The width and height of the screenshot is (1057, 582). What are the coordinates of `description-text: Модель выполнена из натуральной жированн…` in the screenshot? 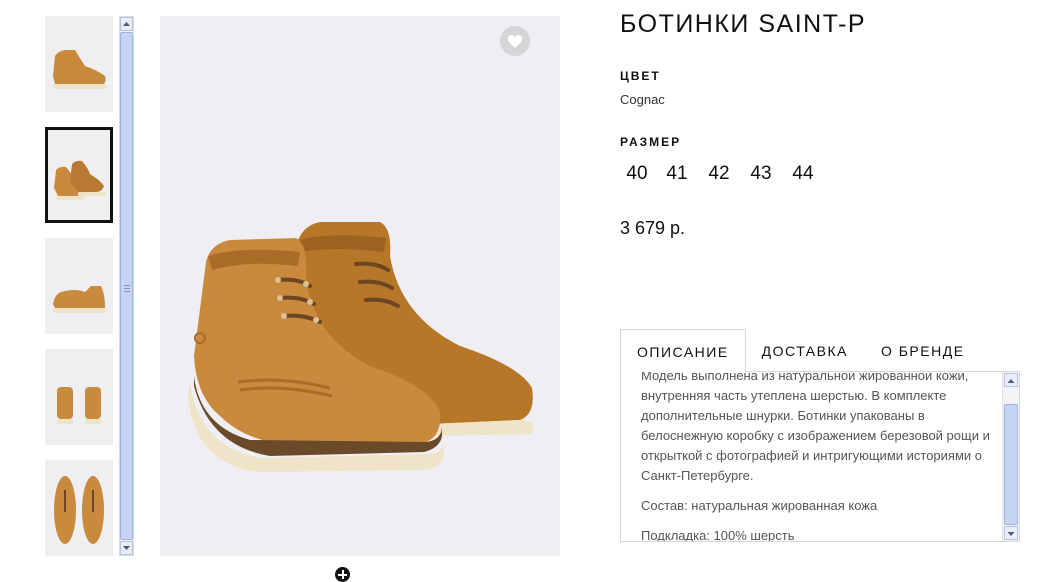 It's located at (815, 427).